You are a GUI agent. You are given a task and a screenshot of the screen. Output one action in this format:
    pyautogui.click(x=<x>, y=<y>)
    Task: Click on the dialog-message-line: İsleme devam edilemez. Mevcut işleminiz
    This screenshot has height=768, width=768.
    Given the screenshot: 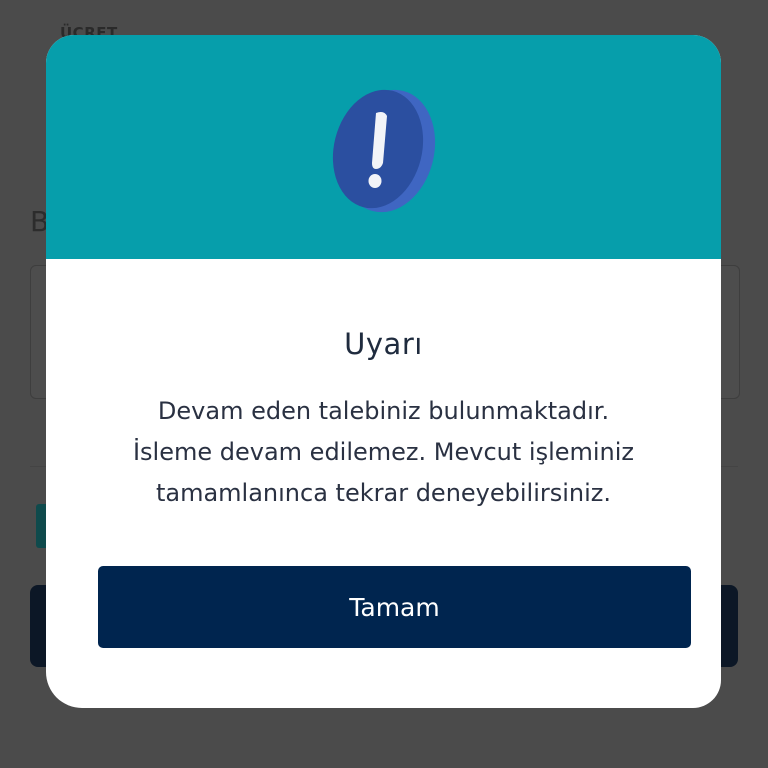 What is the action you would take?
    pyautogui.click(x=383, y=452)
    